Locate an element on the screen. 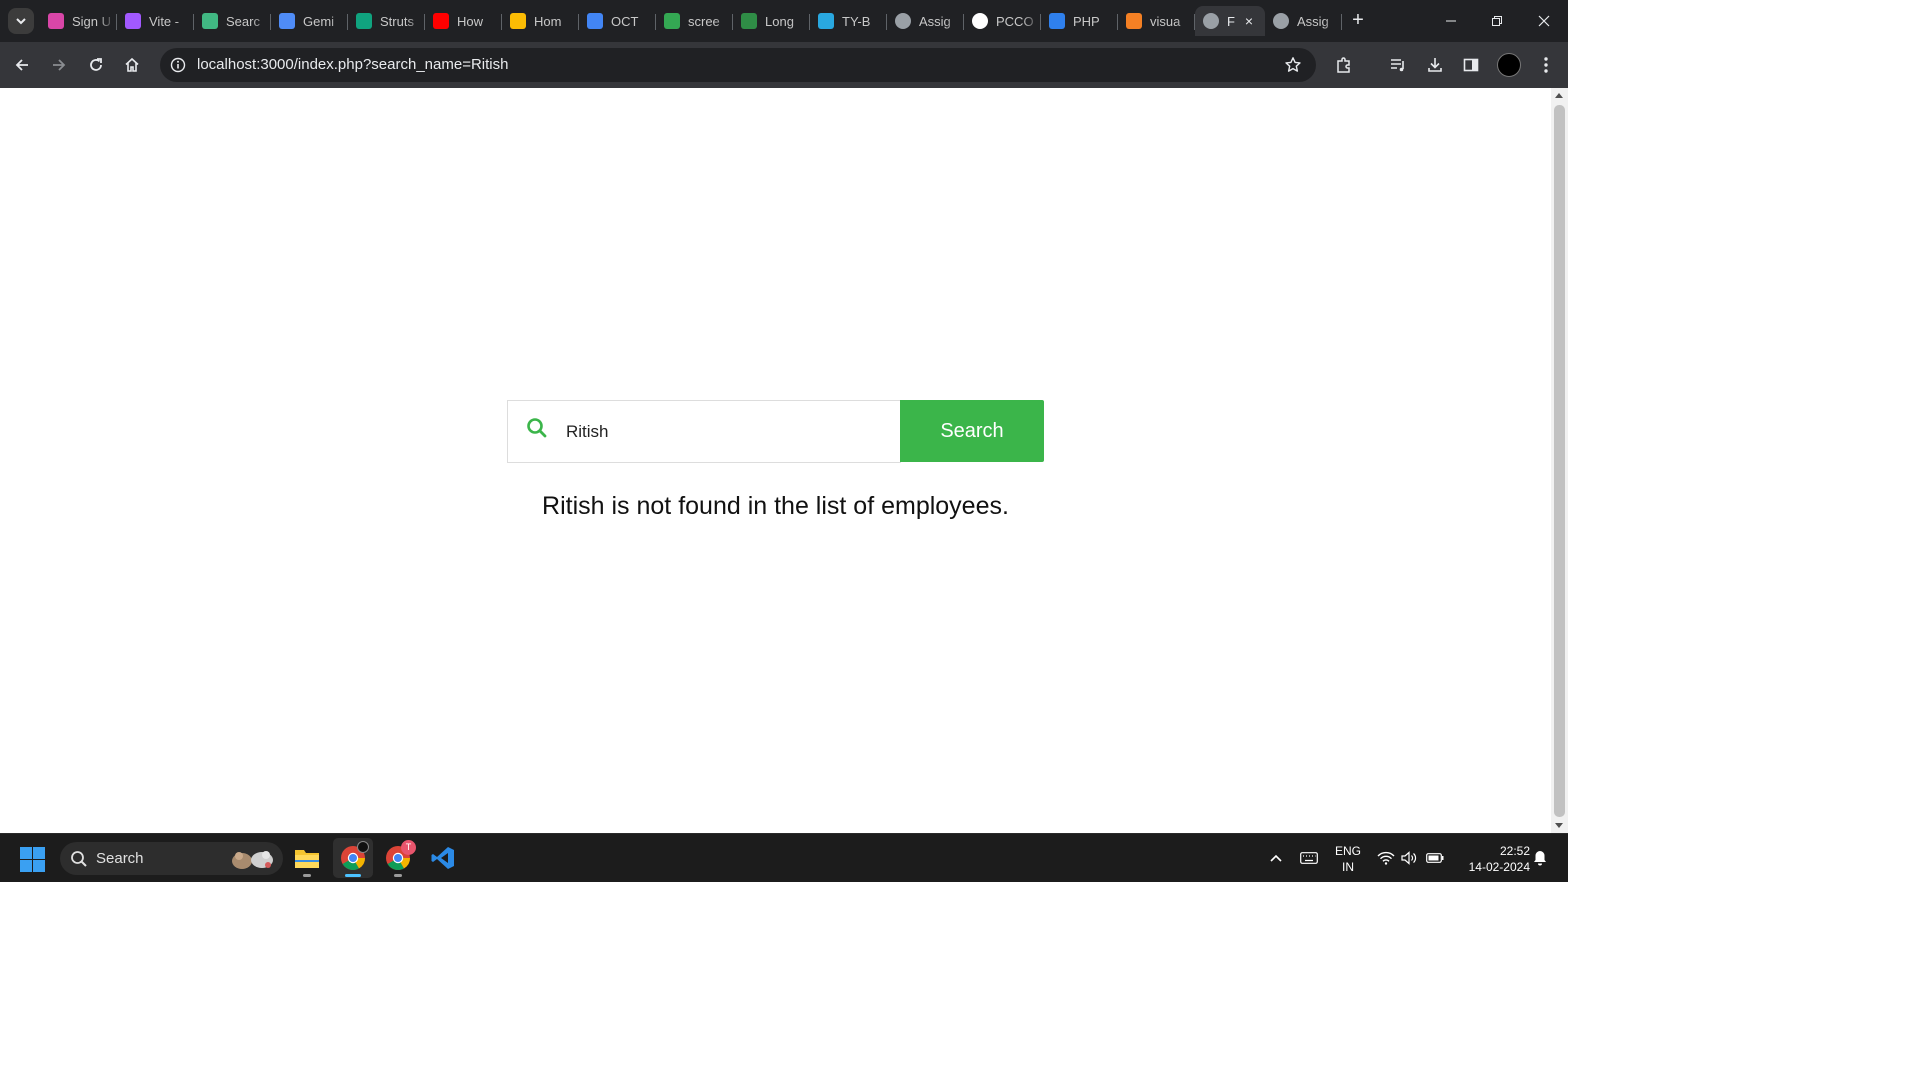 This screenshot has width=1920, height=1080. side-panel-button is located at coordinates (1471, 65).